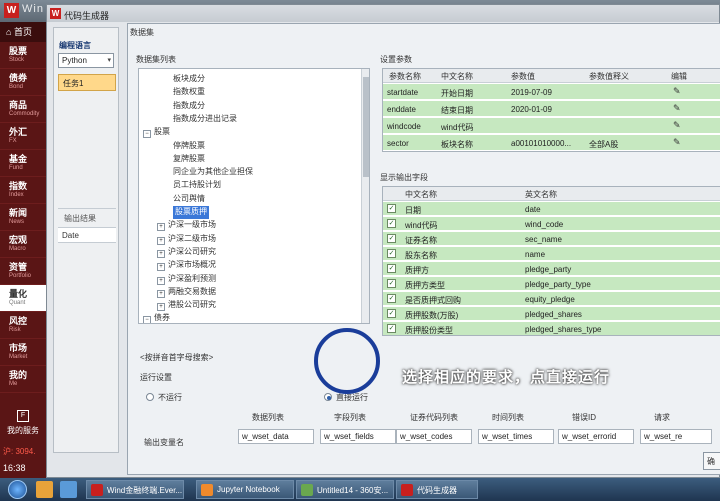  Describe the element at coordinates (23, 136) in the screenshot. I see `sidebar-item-fx: 外汇 FX` at that location.